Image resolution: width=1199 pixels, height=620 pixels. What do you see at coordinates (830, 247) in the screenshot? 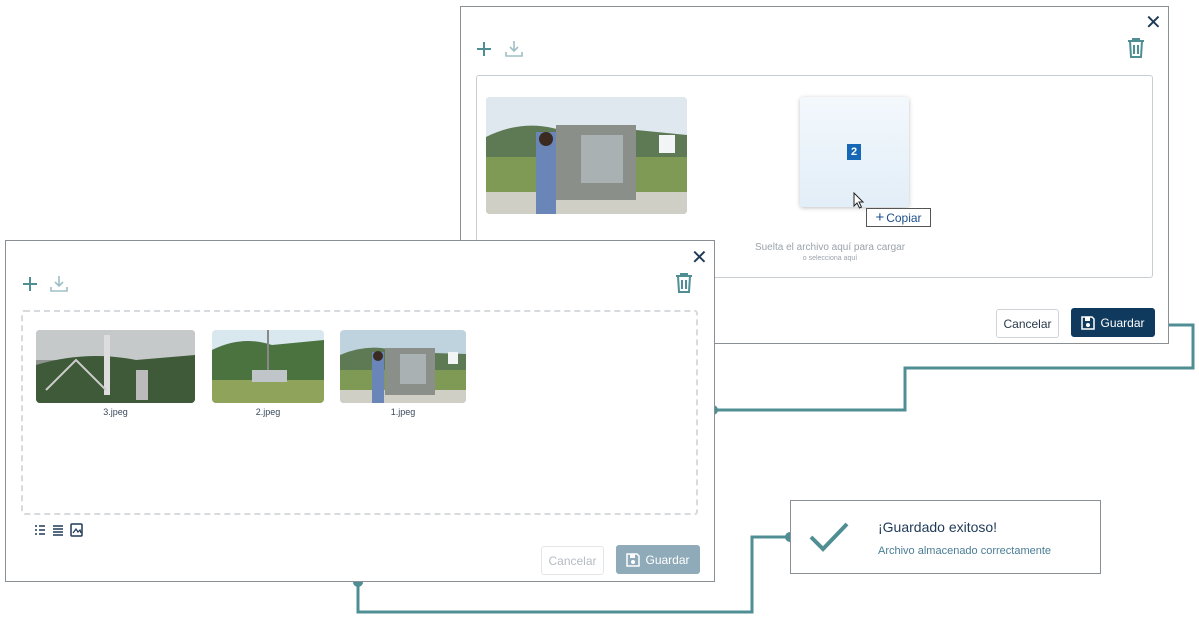
I see `drop-hint: Suelta el archivo aquí para cargar` at bounding box center [830, 247].